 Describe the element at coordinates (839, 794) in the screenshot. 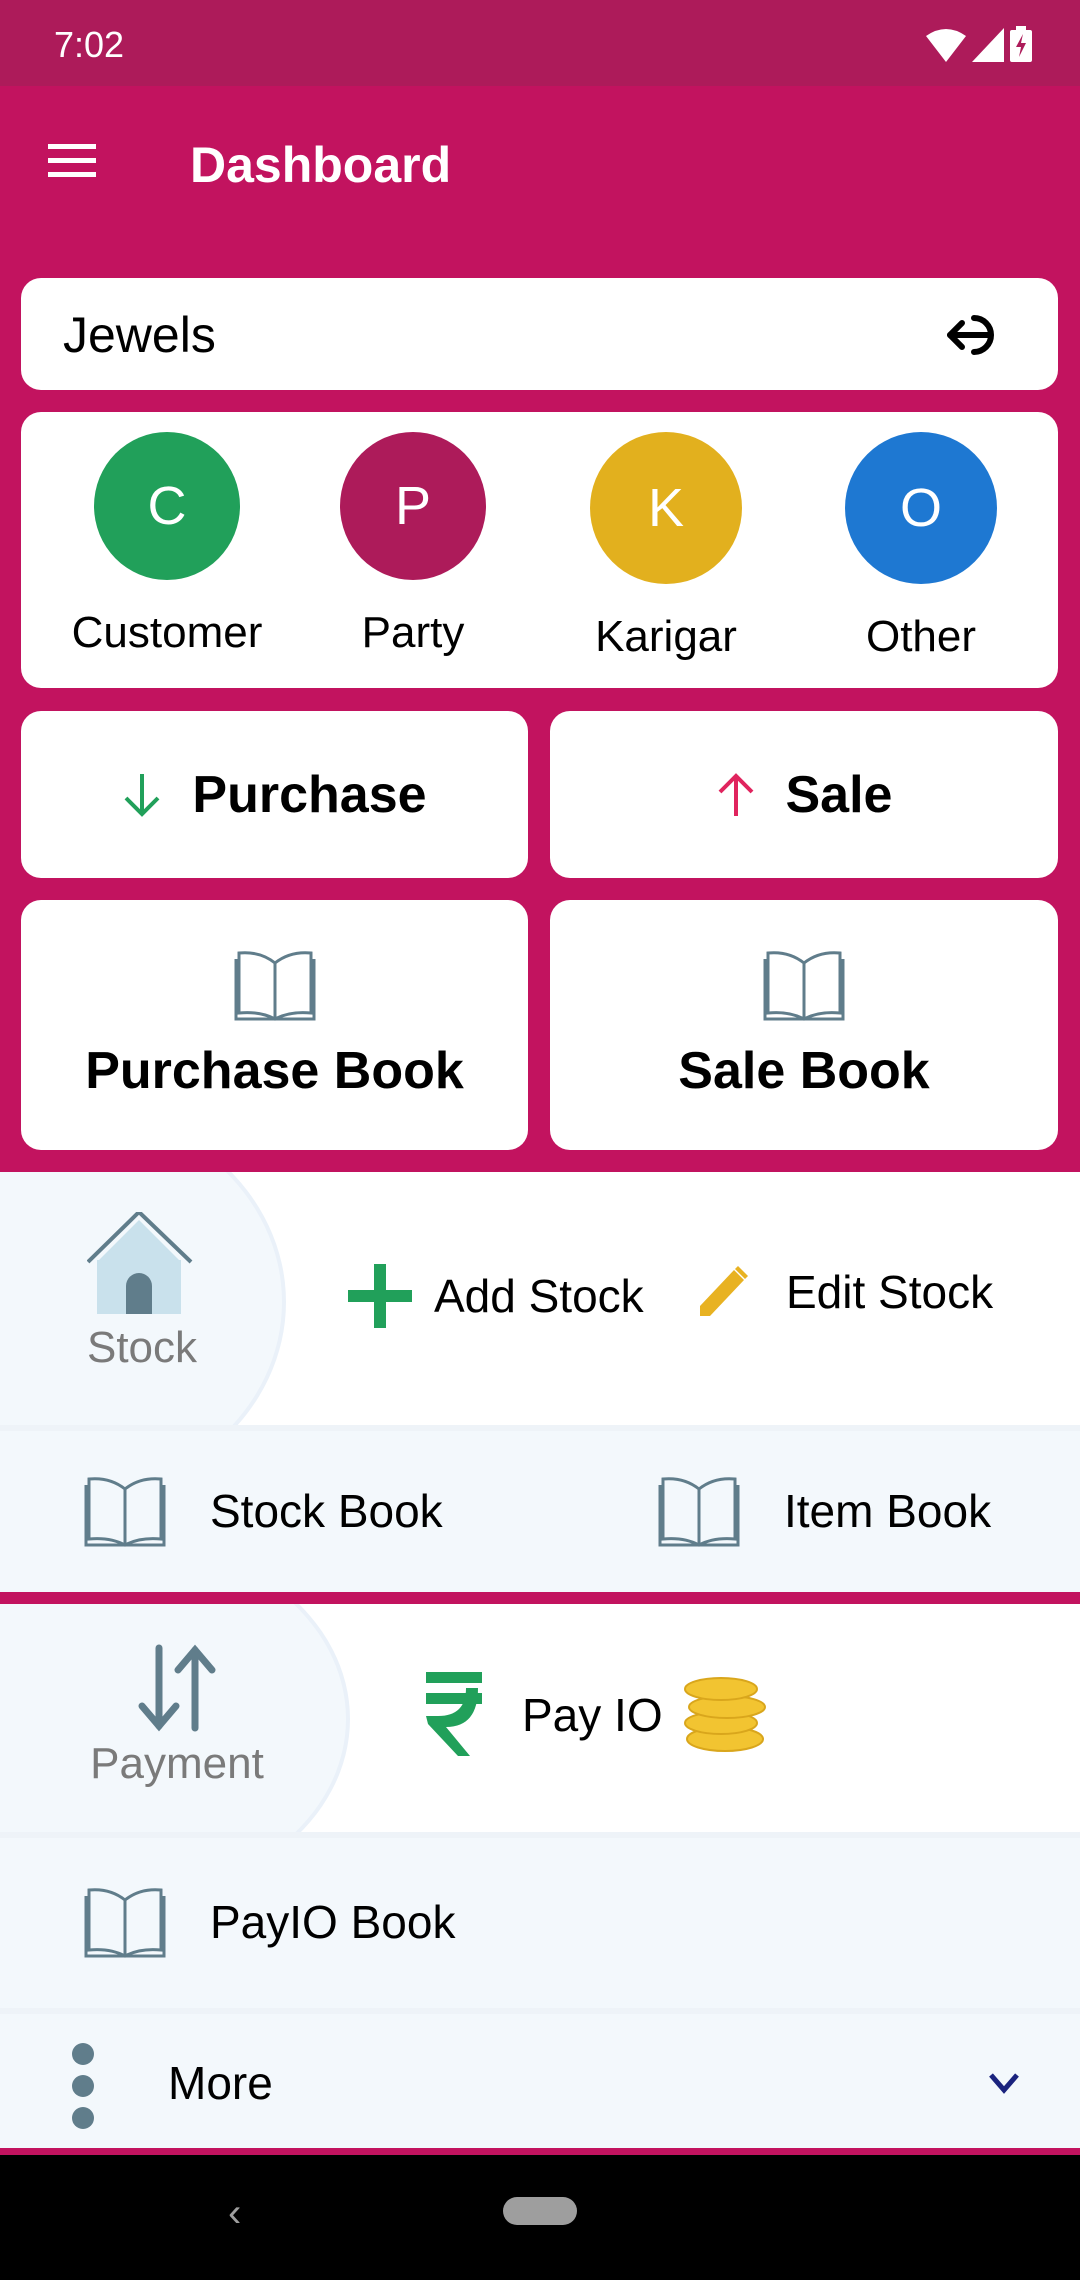

I see `sale-label: Sale` at that location.